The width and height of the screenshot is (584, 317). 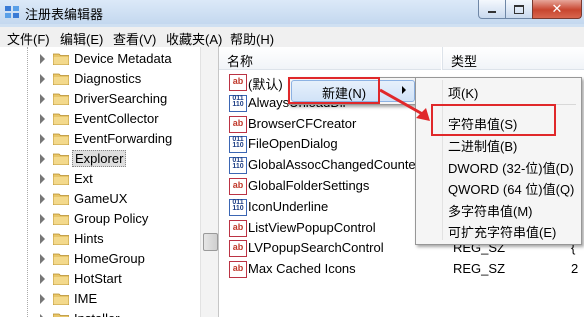 What do you see at coordinates (123, 138) in the screenshot?
I see `tree-item-label: EventForwarding` at bounding box center [123, 138].